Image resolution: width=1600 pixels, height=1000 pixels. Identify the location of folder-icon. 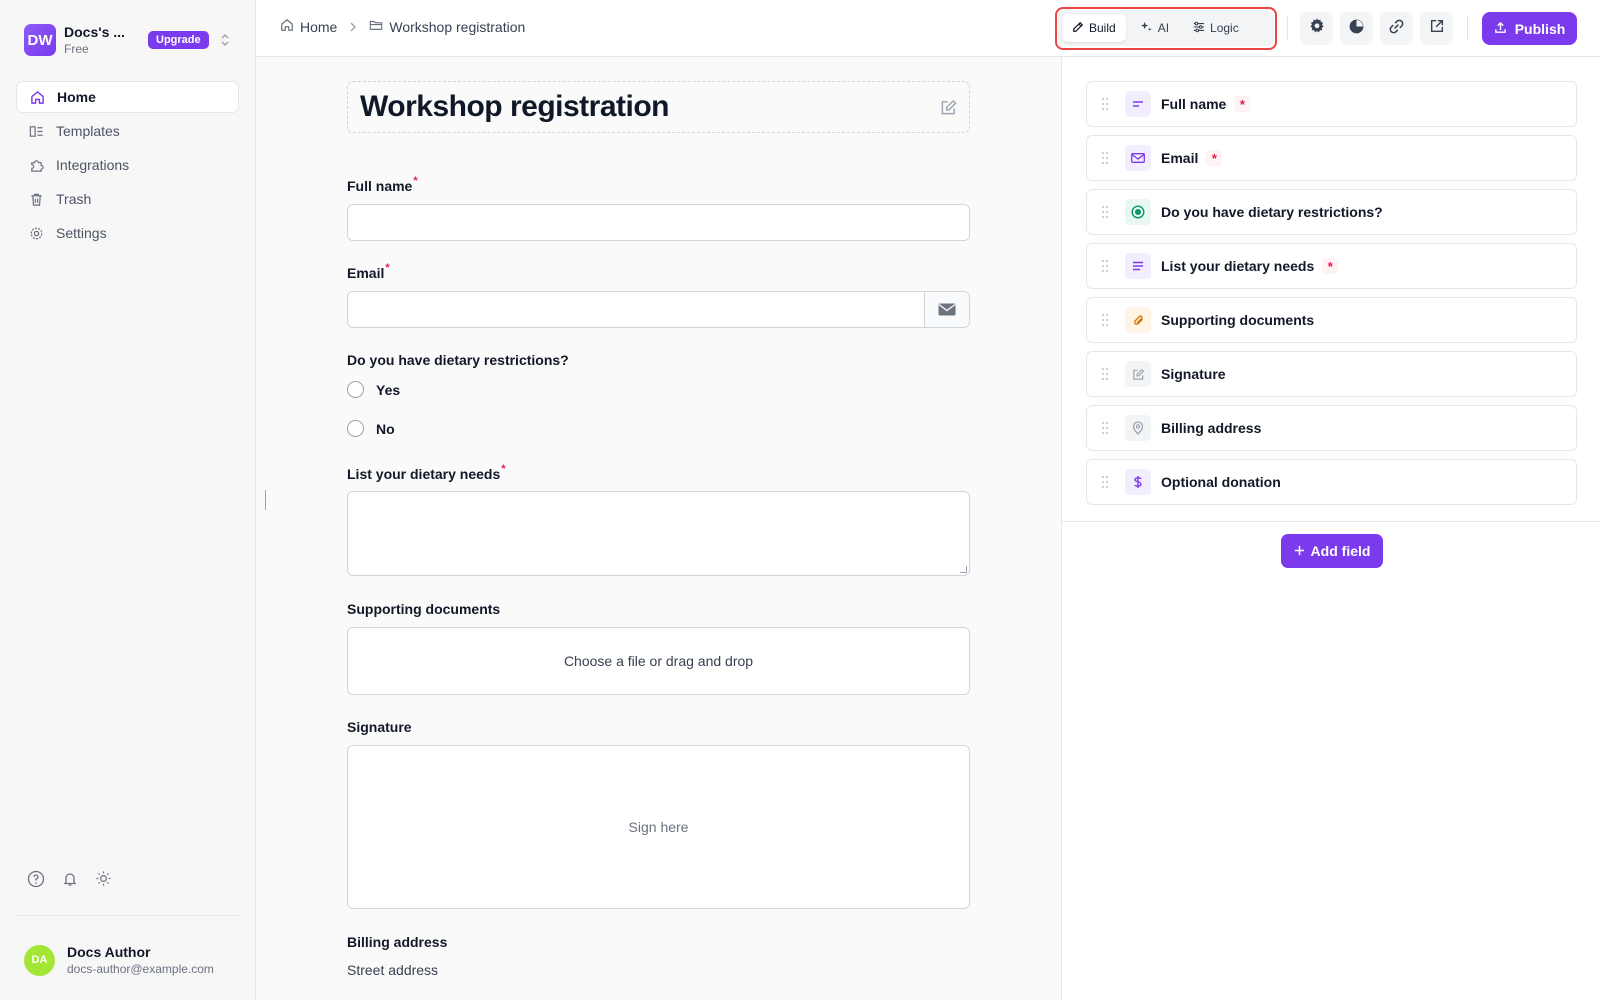
(376, 26).